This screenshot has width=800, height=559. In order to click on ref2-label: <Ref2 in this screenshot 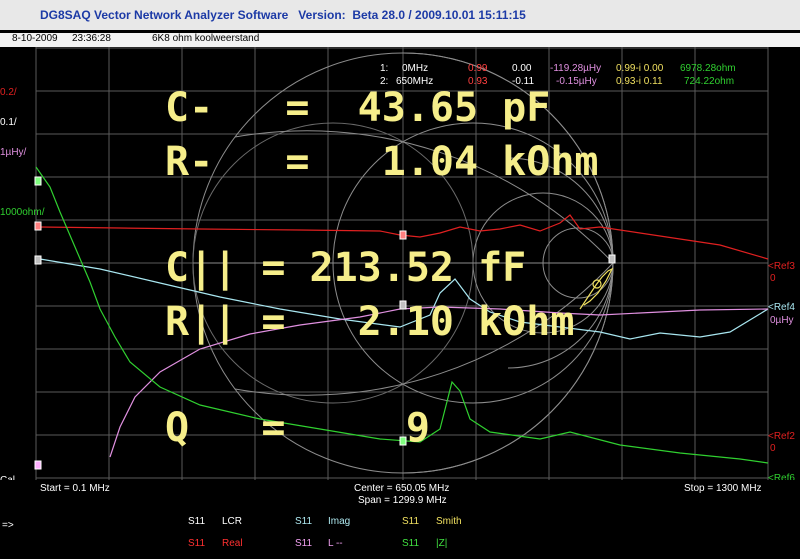, I will do `click(781, 436)`.